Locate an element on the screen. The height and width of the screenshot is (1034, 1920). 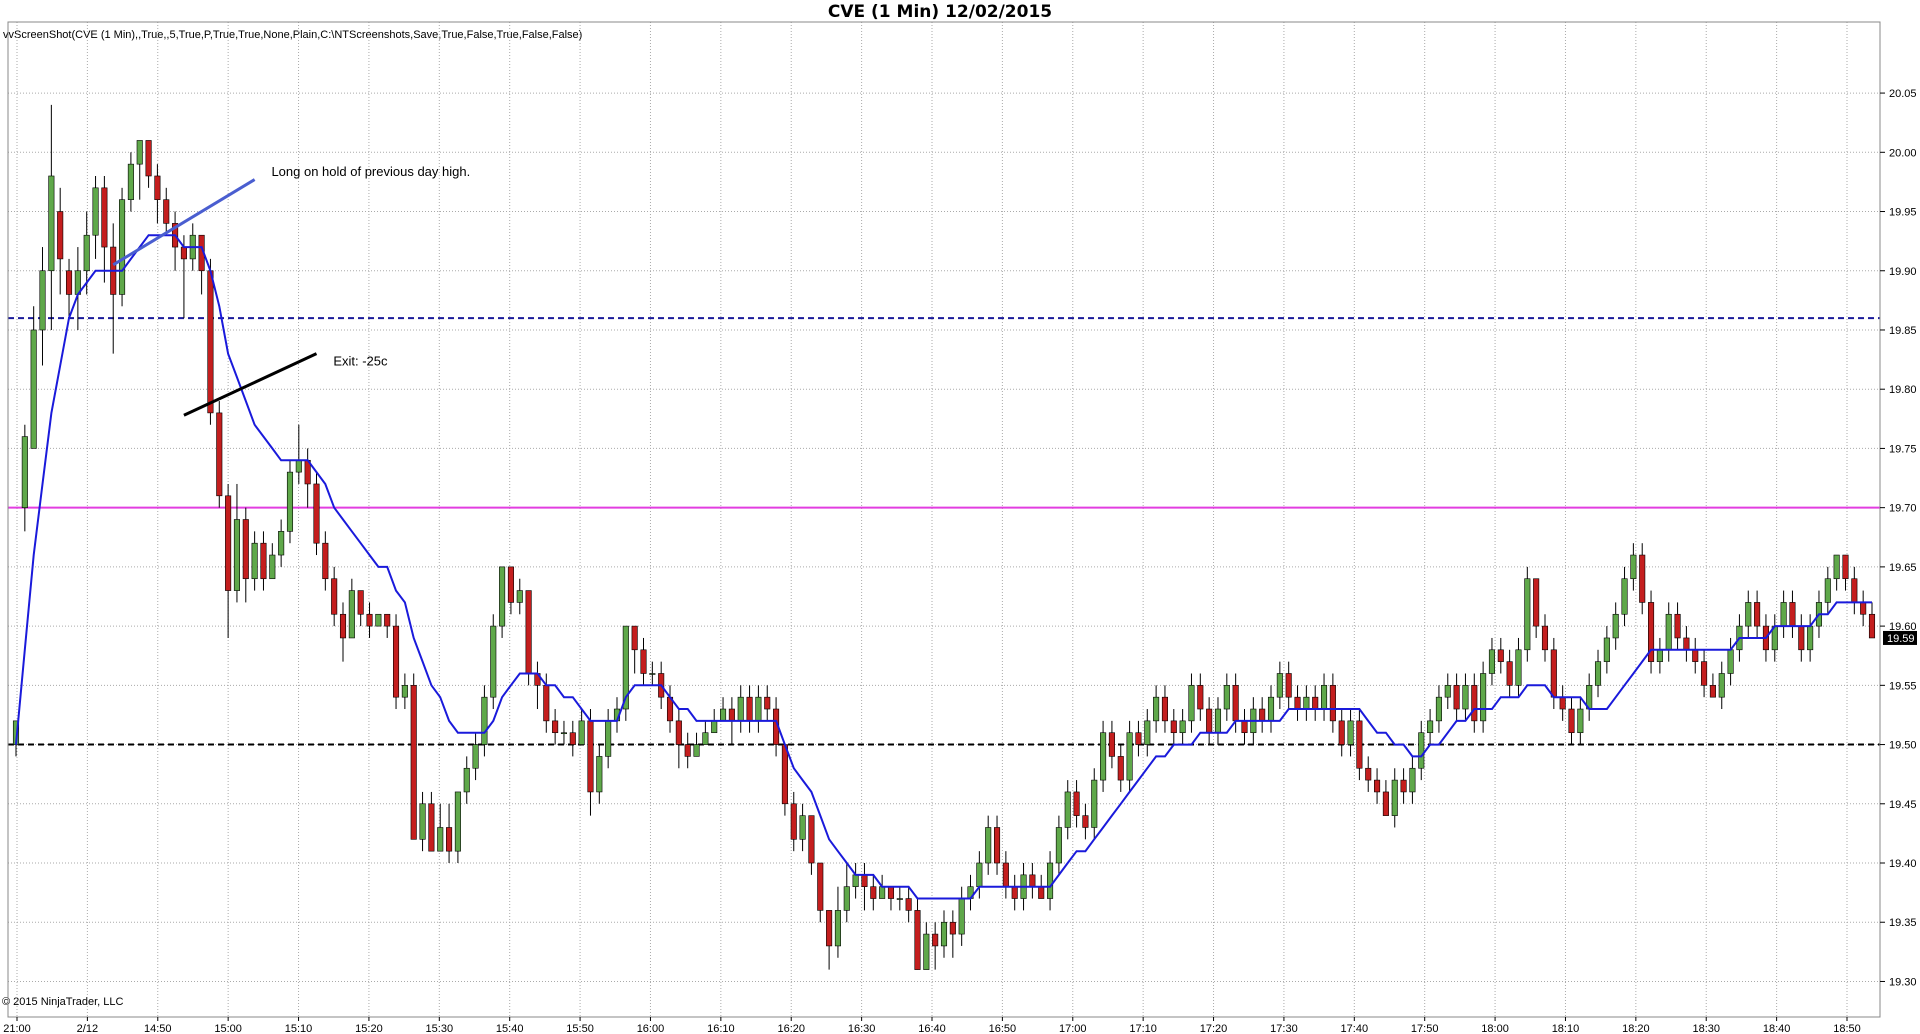
time-tick-label: 15:20 is located at coordinates (369, 1028).